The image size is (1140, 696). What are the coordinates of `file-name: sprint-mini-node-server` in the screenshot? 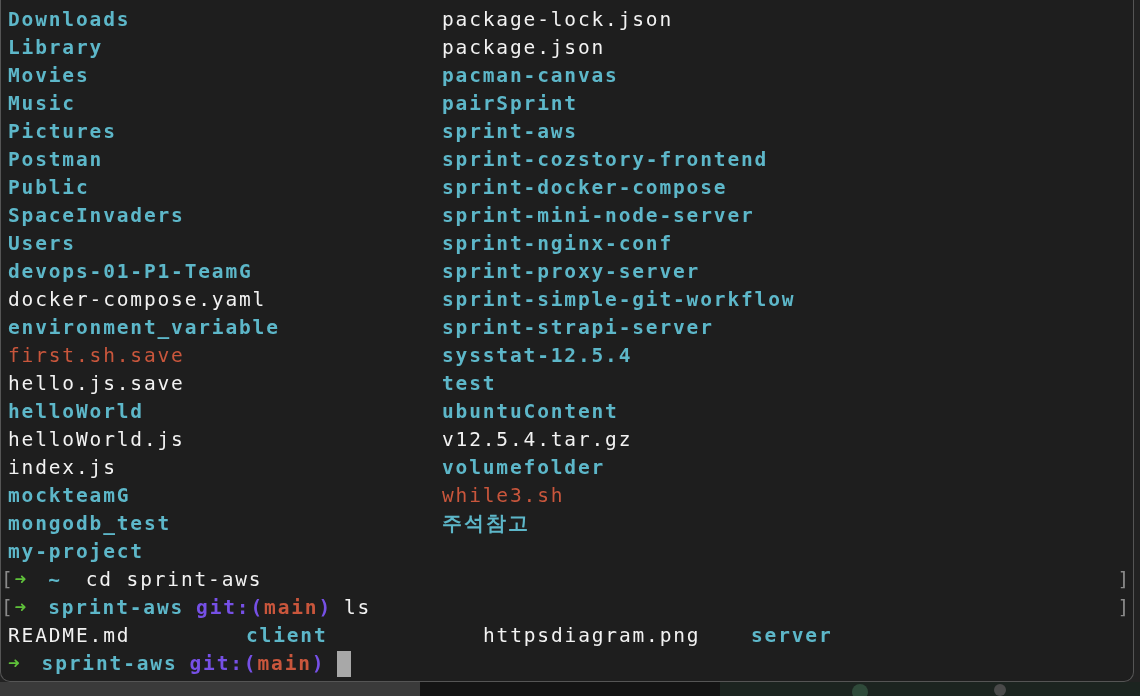 It's located at (598, 216).